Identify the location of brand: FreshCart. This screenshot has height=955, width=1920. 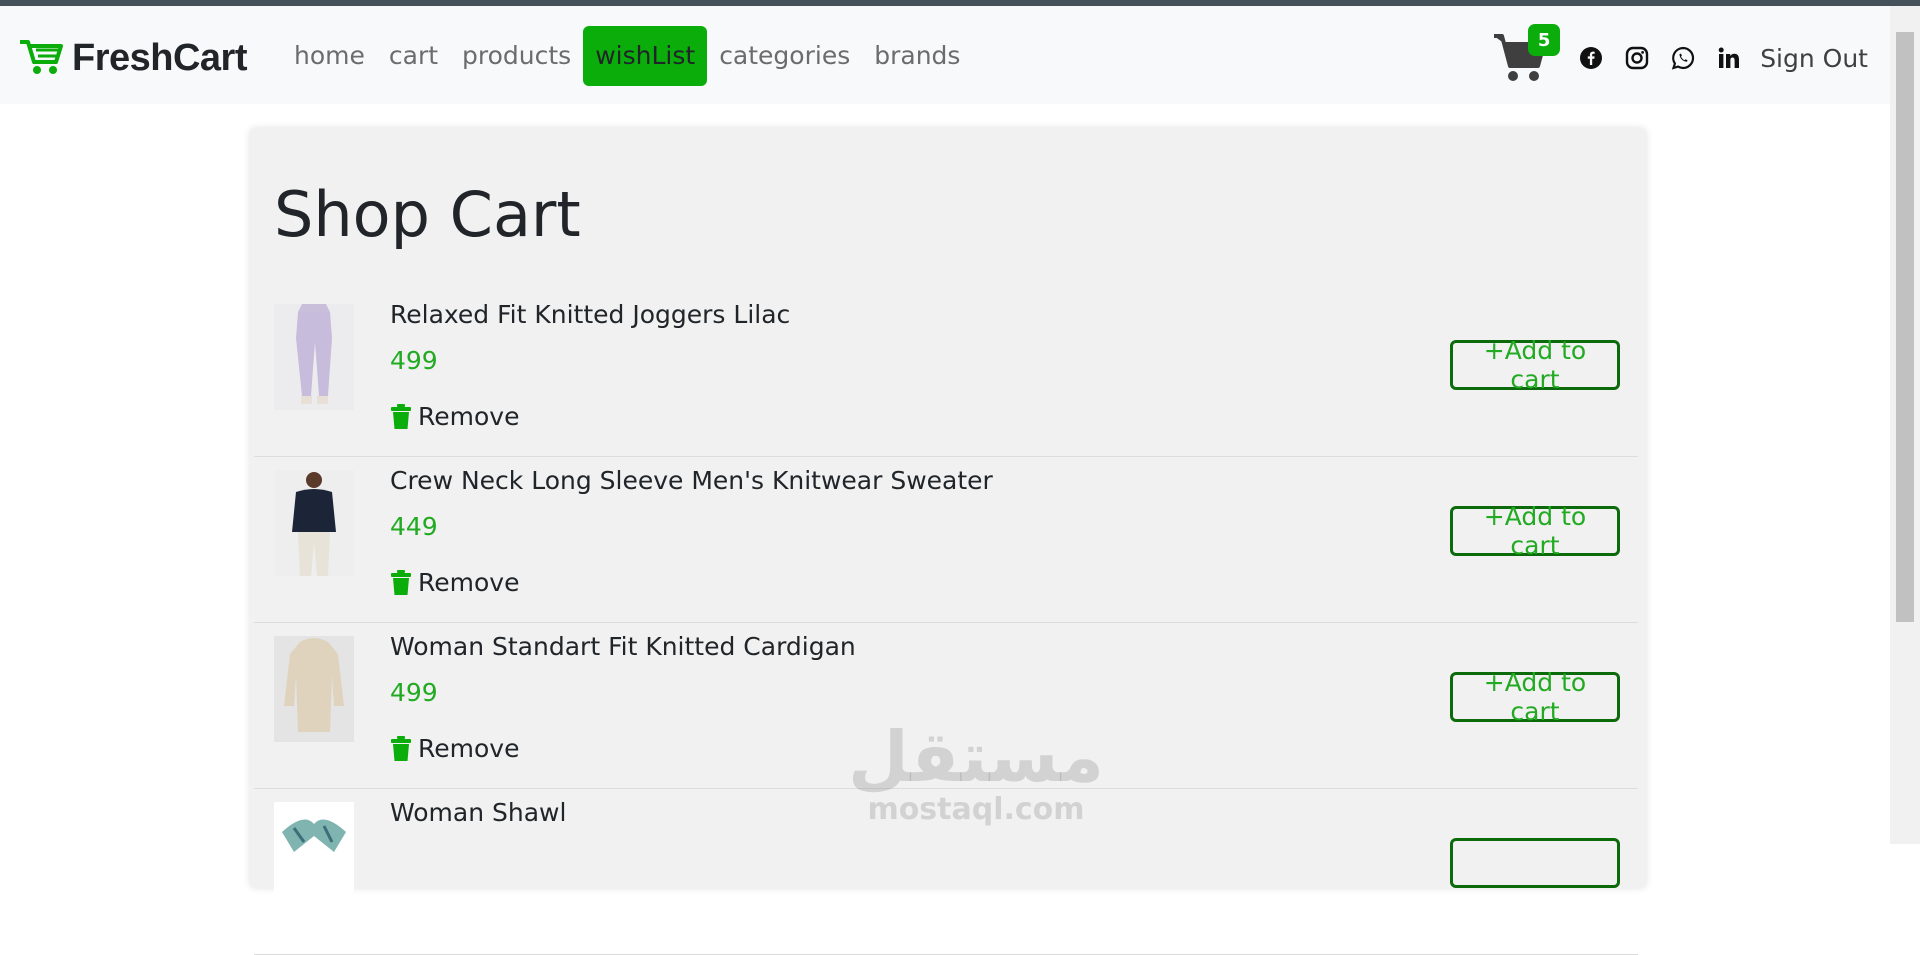
(133, 58).